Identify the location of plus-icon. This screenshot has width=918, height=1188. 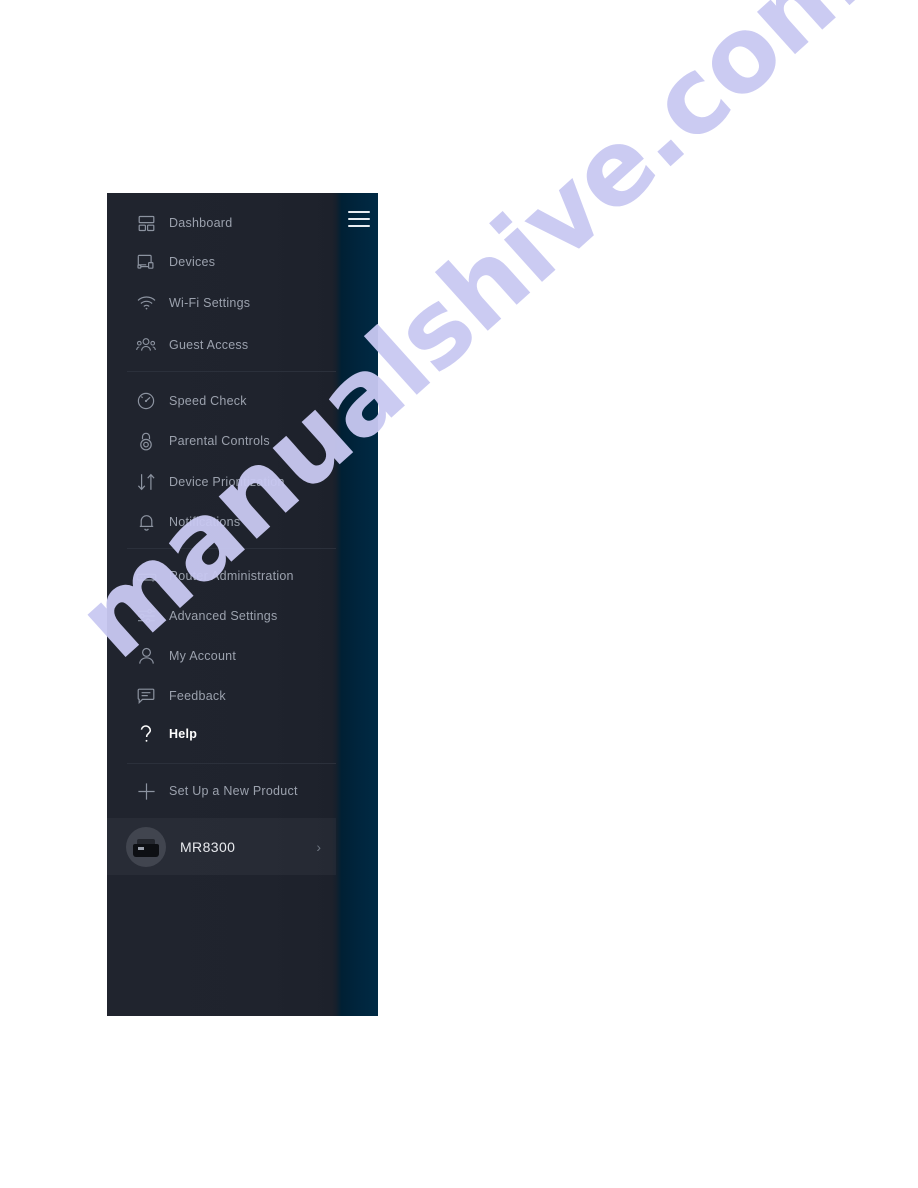
(146, 791).